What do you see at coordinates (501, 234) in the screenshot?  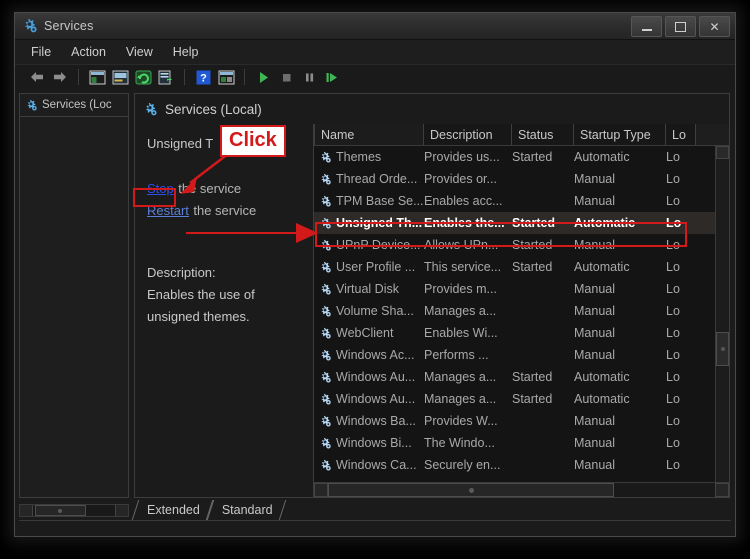 I see `selected-row-highlight-box` at bounding box center [501, 234].